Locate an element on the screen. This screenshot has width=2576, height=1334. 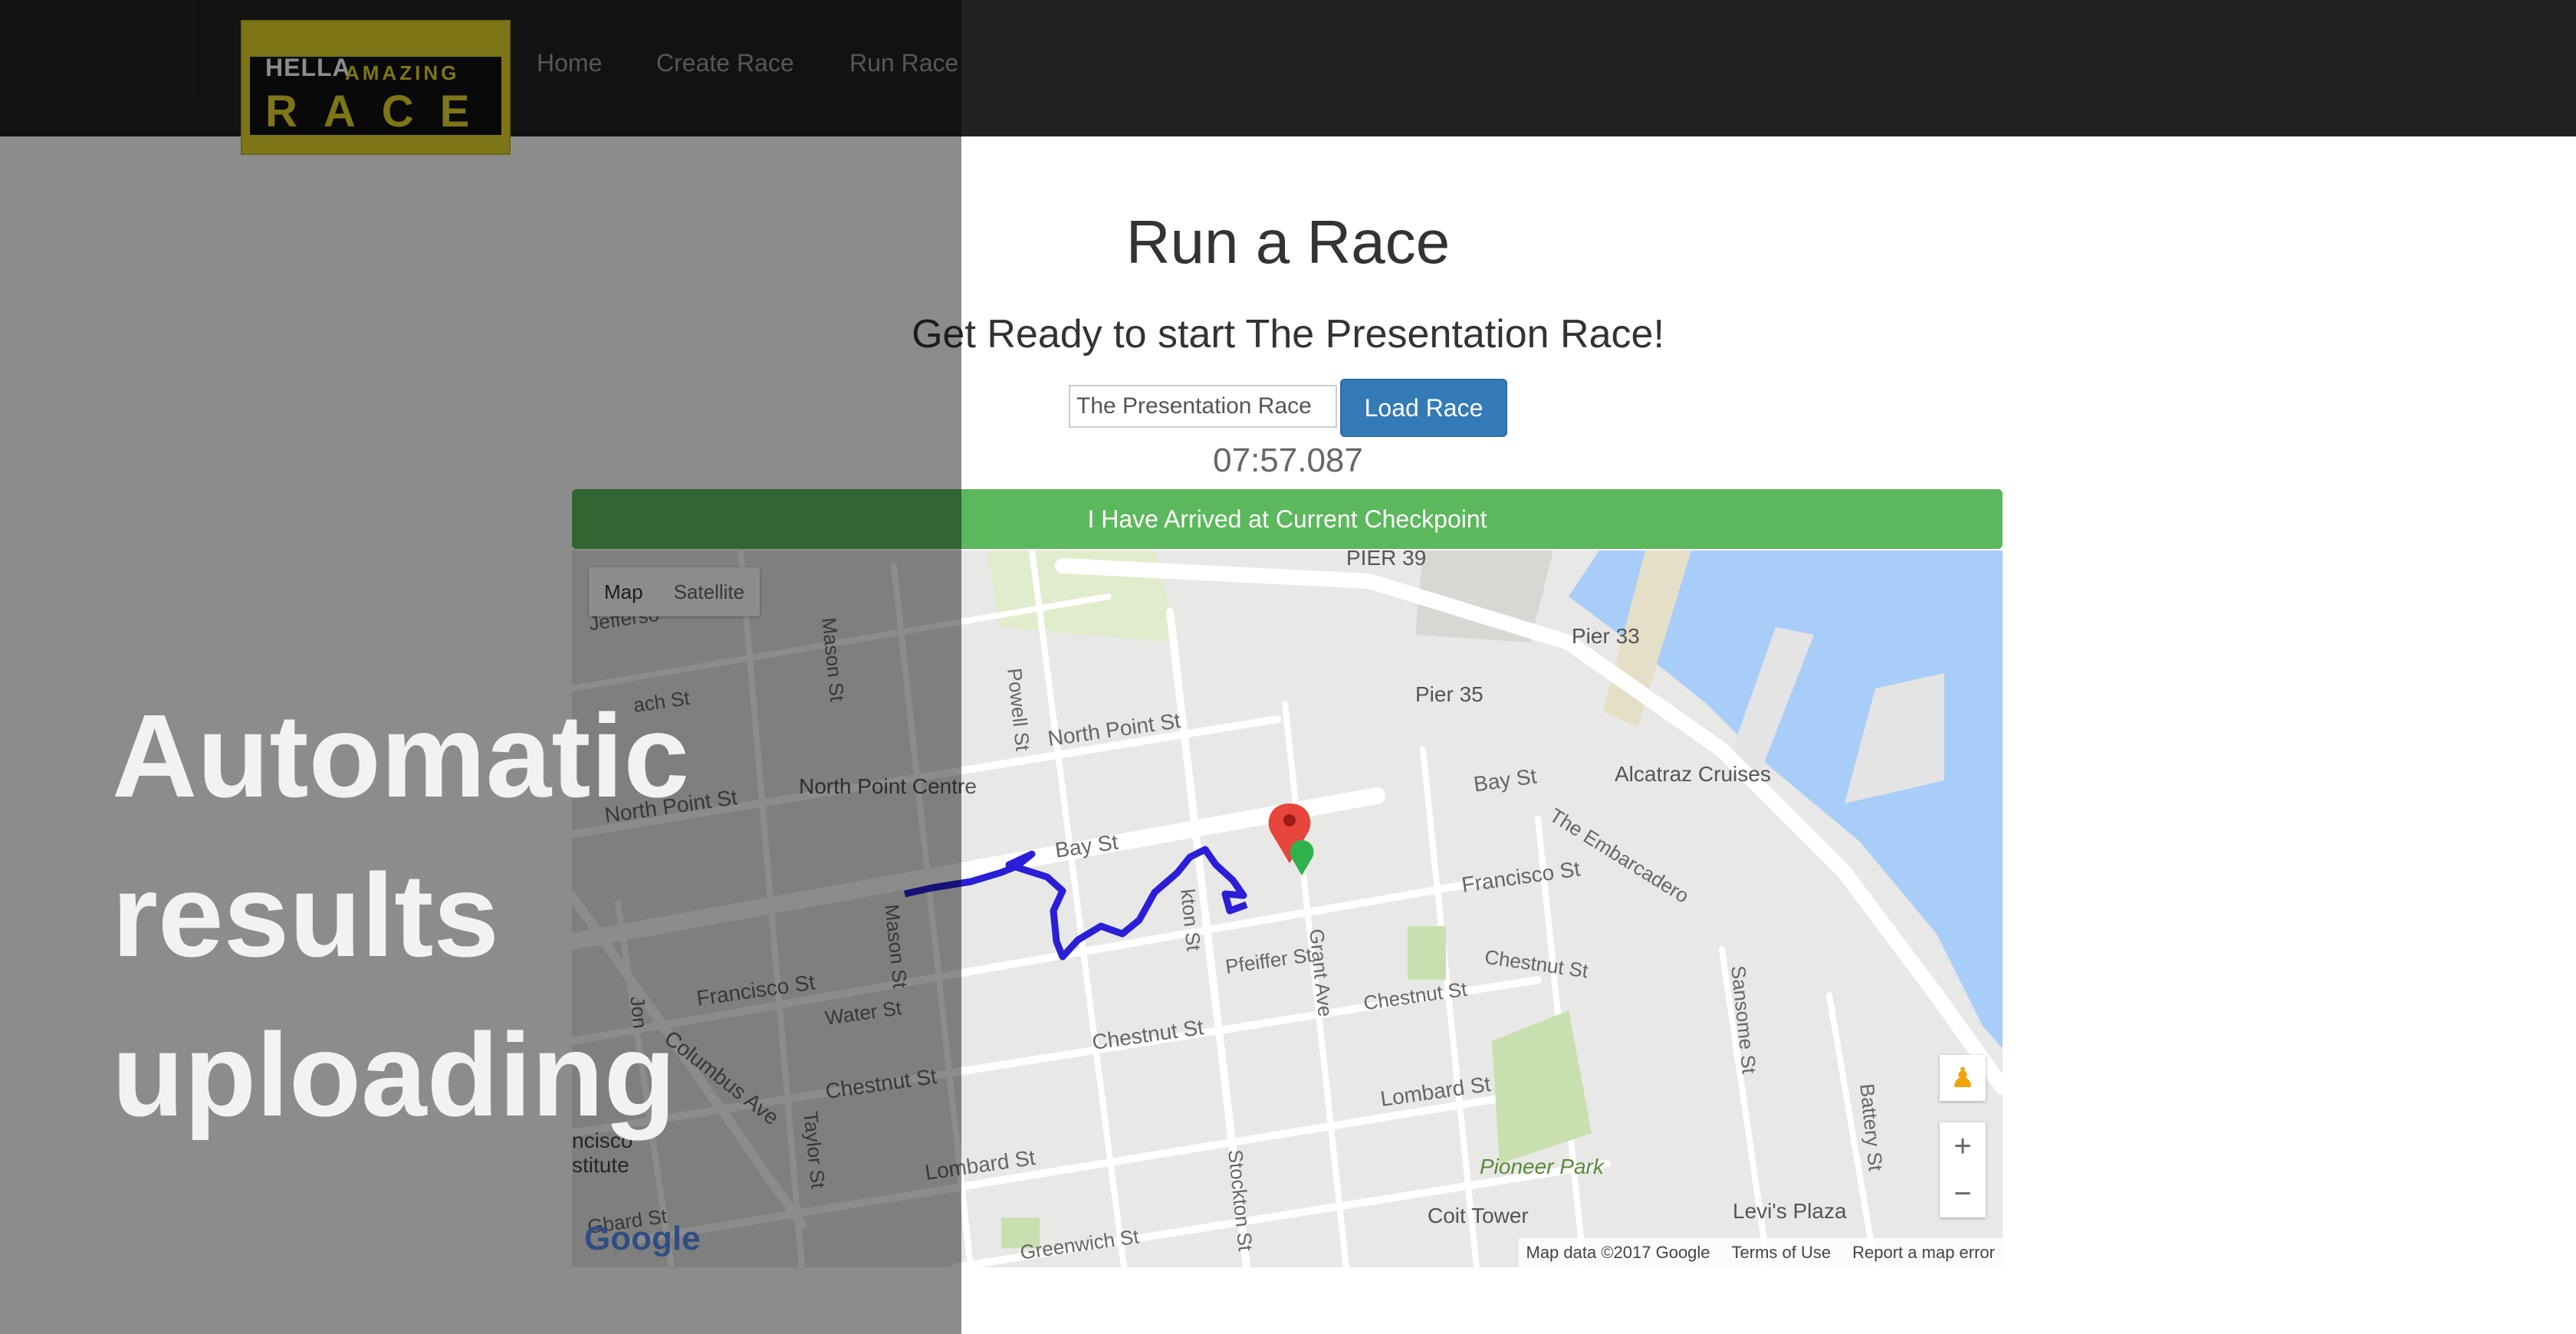
caption-line: Automatic is located at coordinates (401, 756).